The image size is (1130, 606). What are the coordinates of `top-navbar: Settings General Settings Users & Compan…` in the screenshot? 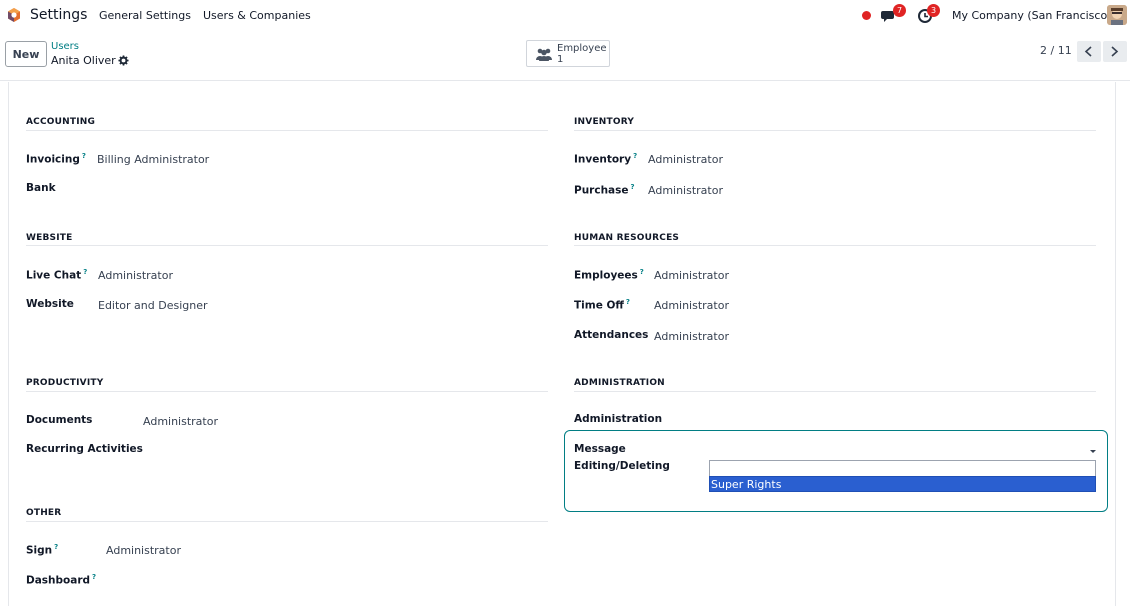 It's located at (565, 15).